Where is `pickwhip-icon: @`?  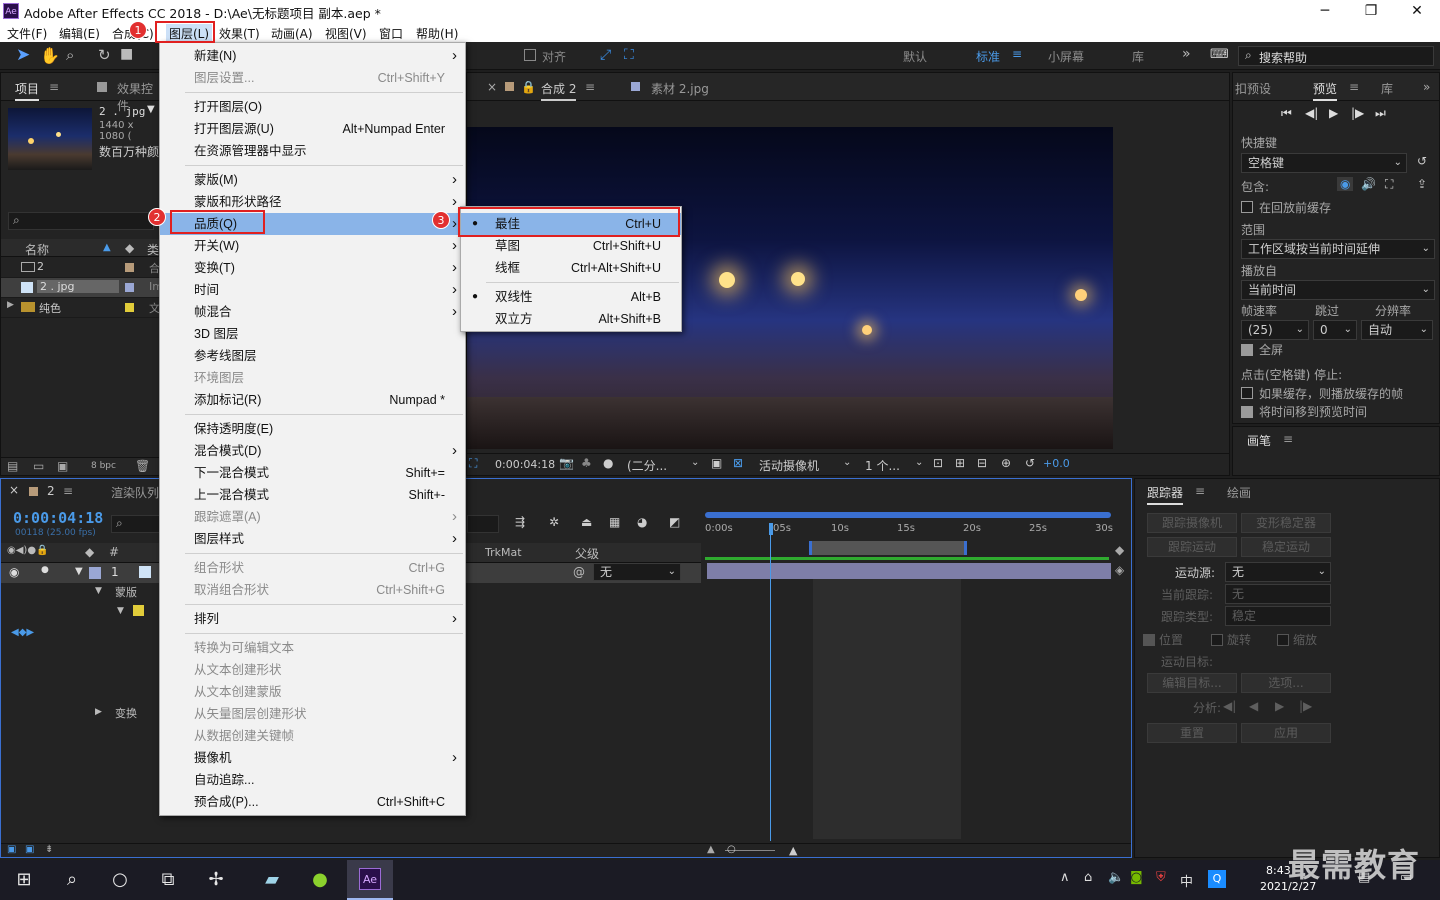 pickwhip-icon: @ is located at coordinates (579, 572).